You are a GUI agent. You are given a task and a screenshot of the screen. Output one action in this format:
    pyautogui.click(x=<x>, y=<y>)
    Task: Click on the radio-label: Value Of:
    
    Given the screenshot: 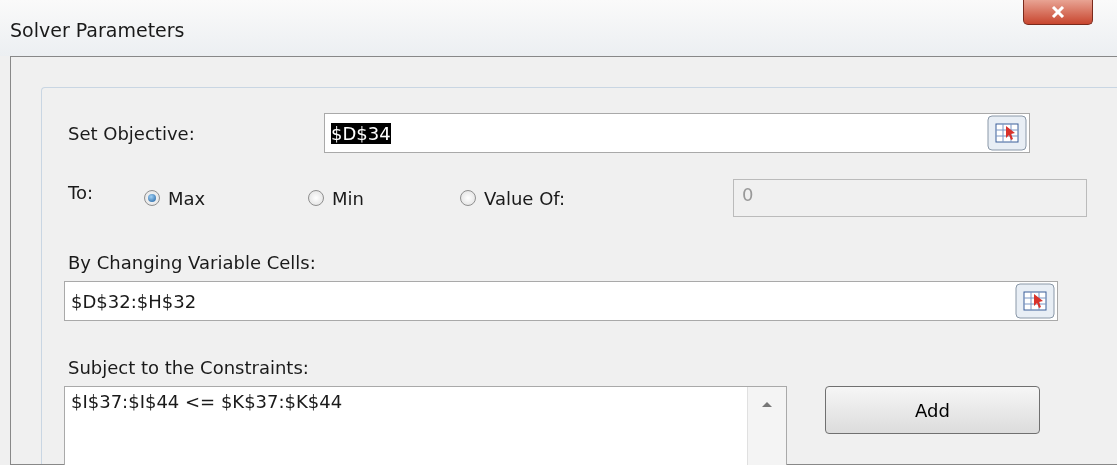 What is the action you would take?
    pyautogui.click(x=525, y=198)
    